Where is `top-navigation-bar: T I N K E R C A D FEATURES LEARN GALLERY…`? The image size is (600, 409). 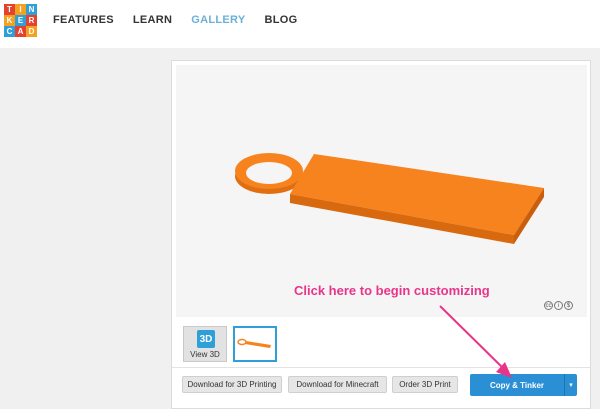
top-navigation-bar: T I N K E R C A D FEATURES LEARN GALLERY… is located at coordinates (300, 24).